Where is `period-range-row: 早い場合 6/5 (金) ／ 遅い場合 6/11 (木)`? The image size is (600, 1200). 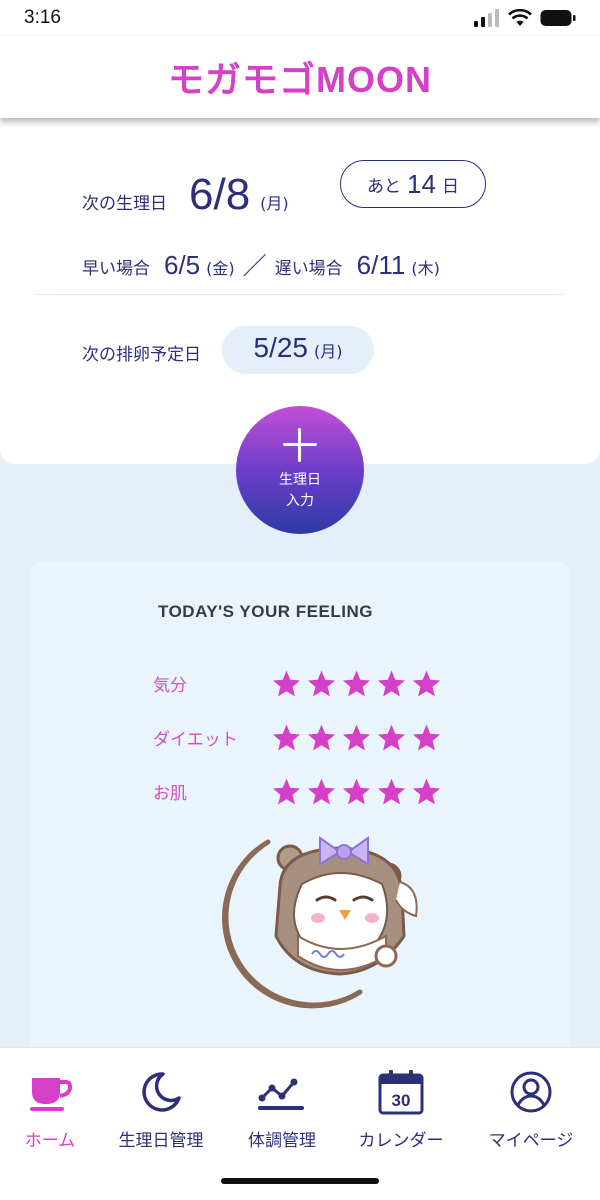
period-range-row: 早い場合 6/5 (金) ／ 遅い場合 6/11 (木) is located at coordinates (261, 263).